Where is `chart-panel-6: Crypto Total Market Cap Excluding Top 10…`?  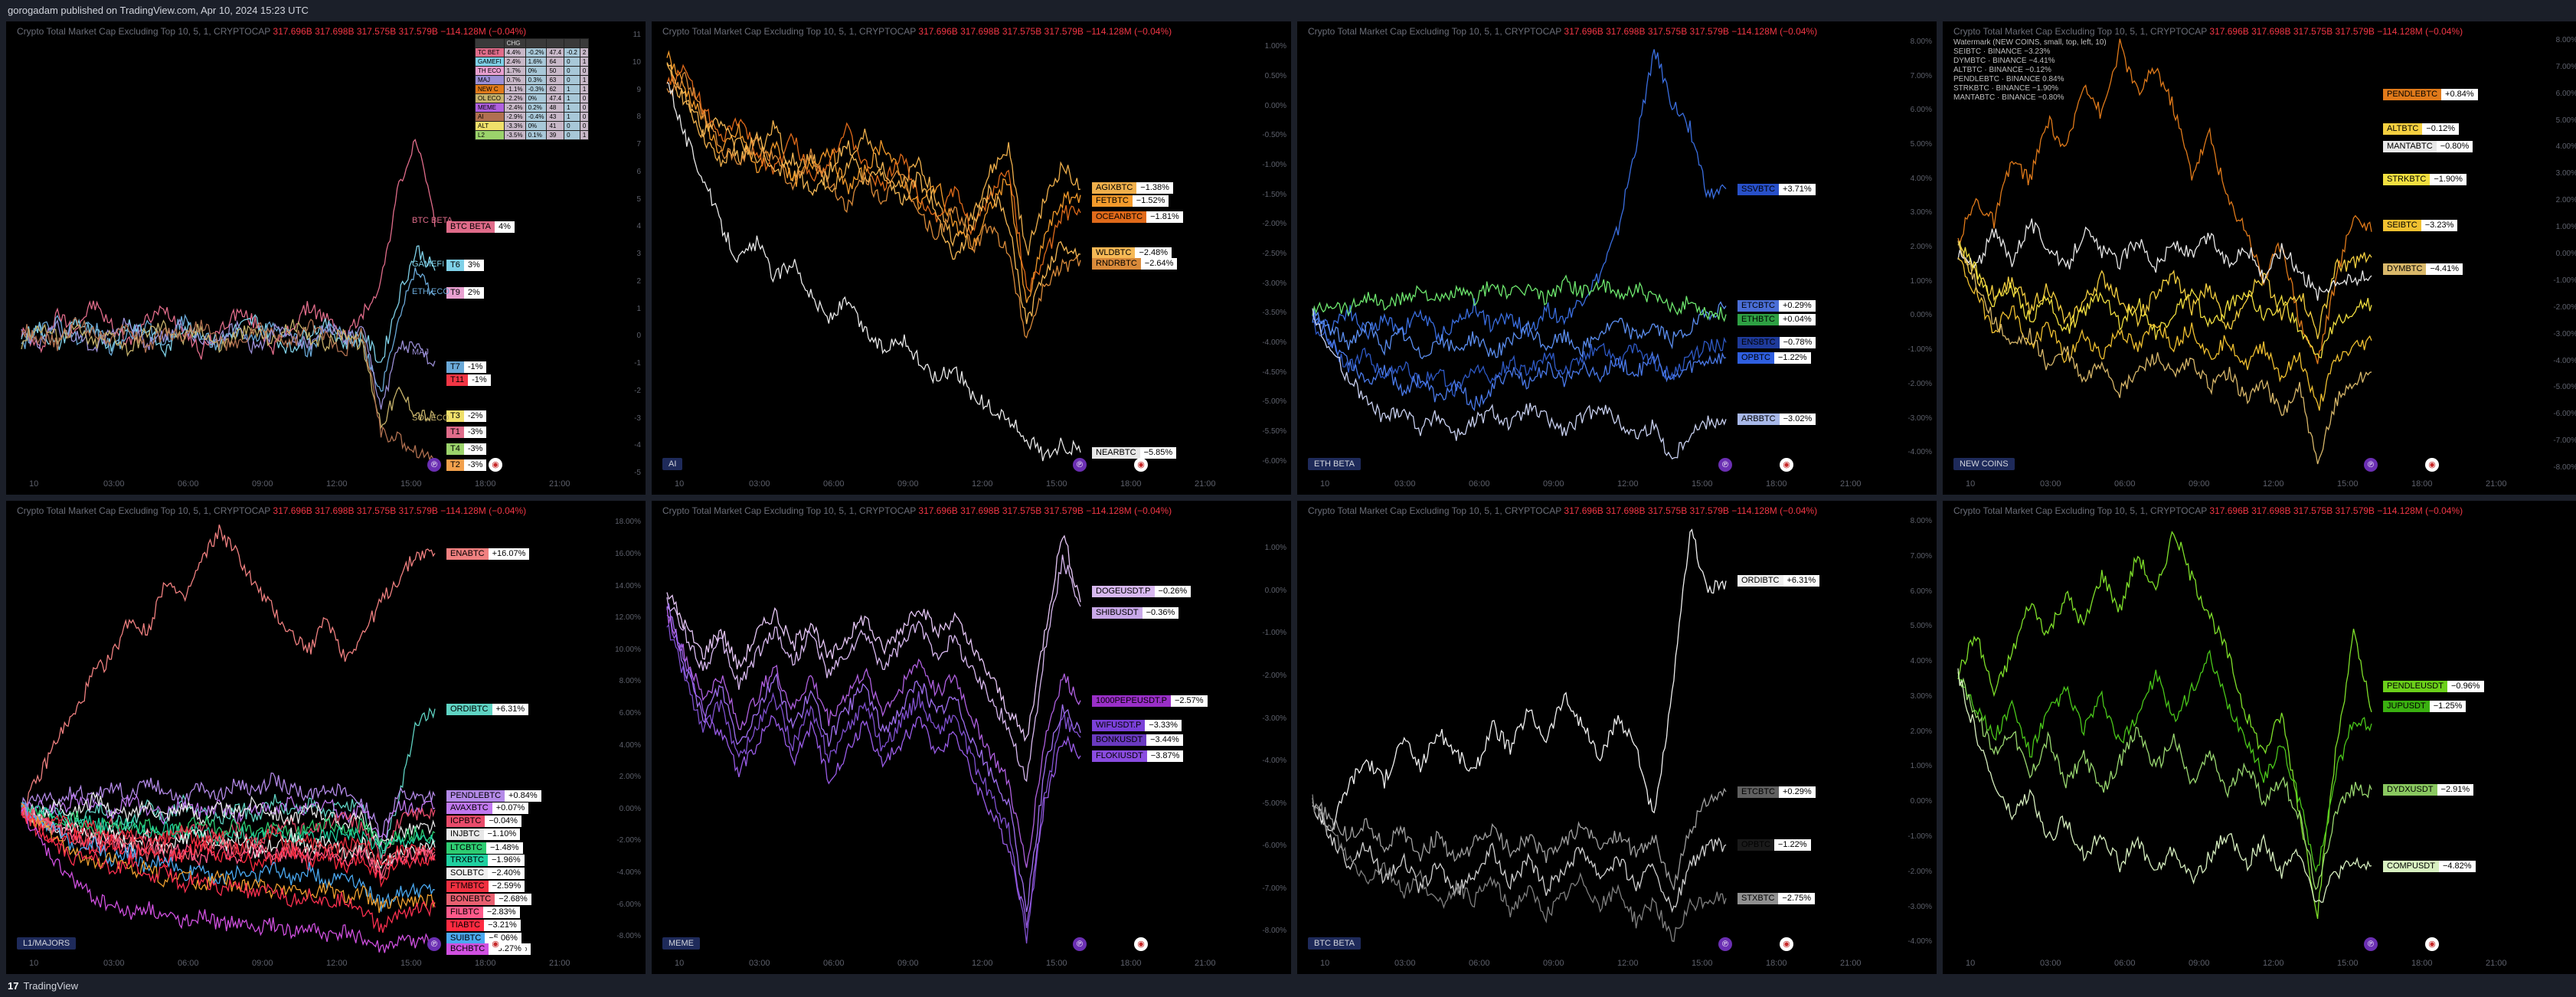
chart-panel-6: Crypto Total Market Cap Excluding Top 10… is located at coordinates (971, 738).